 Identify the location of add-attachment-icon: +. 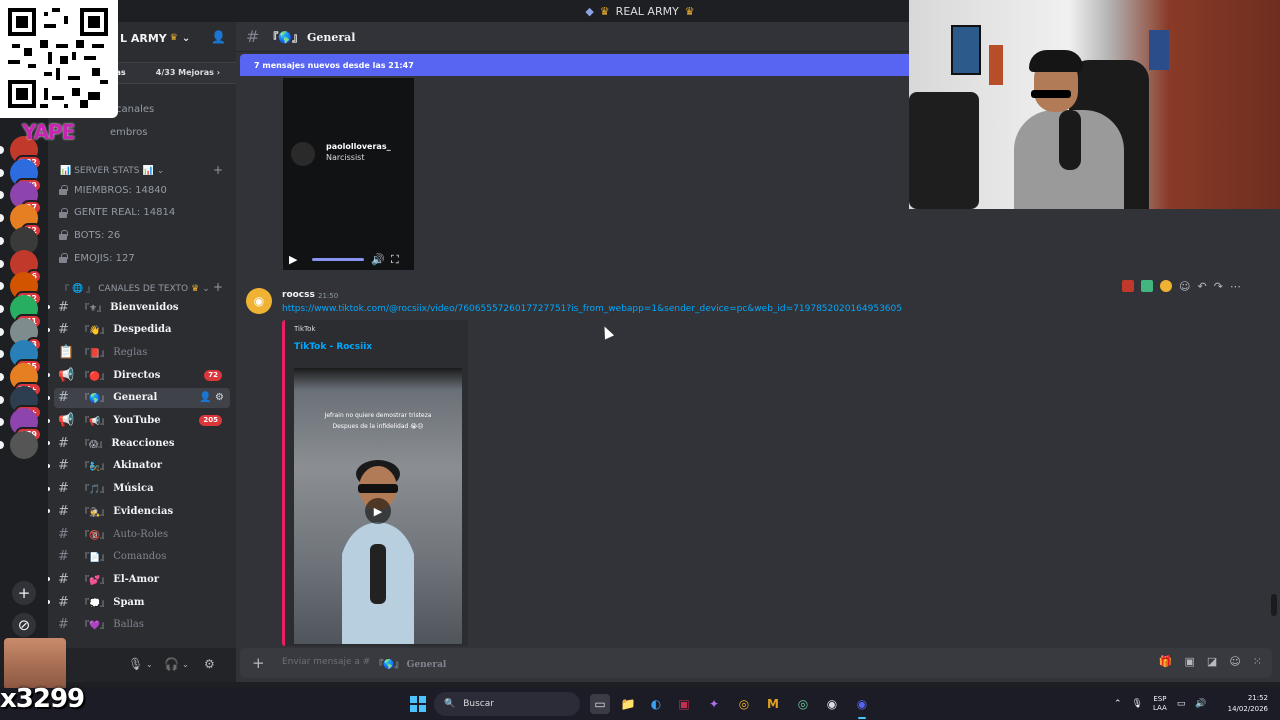
(258, 663).